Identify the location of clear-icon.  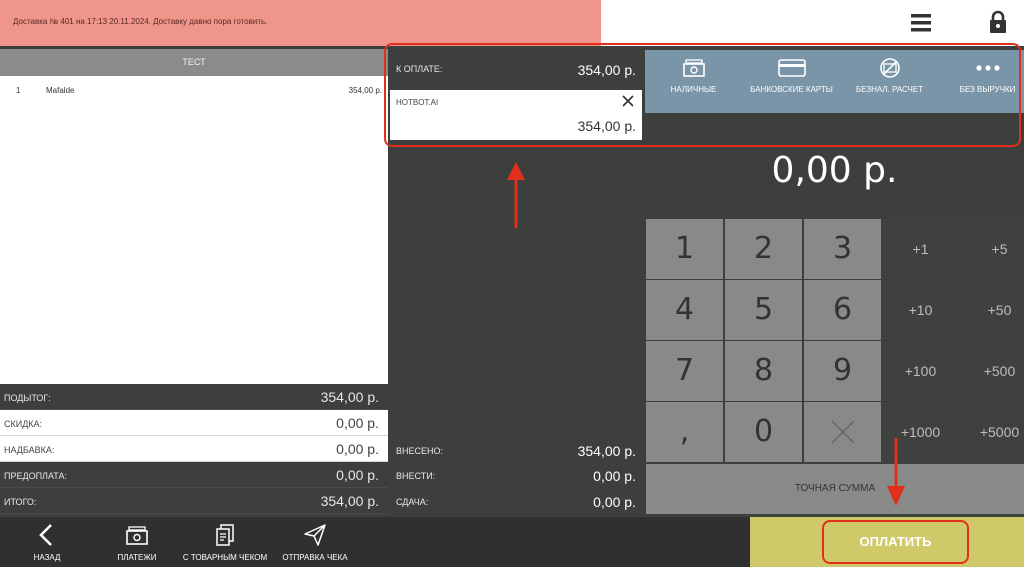
(843, 432).